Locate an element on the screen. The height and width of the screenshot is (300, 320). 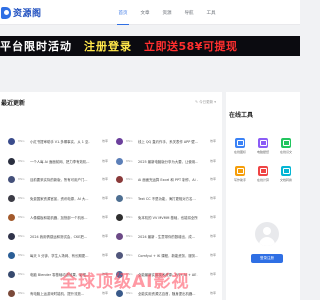
tool-wallpapers: 电脑壁纸 is located at coordinates (263, 149).